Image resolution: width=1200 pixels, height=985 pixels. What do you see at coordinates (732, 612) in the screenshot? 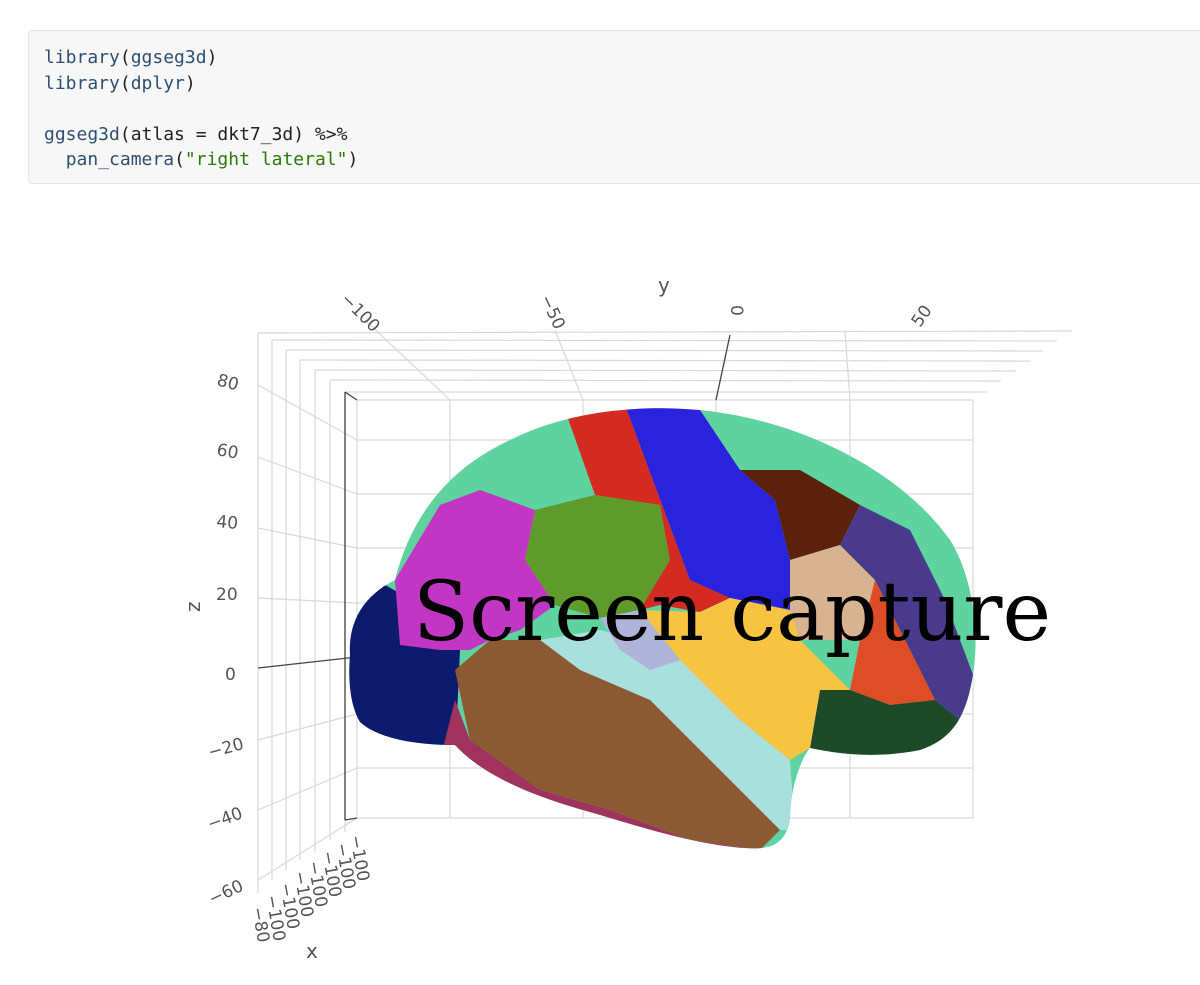
I see `screen-capture-overlay: Screen capture` at bounding box center [732, 612].